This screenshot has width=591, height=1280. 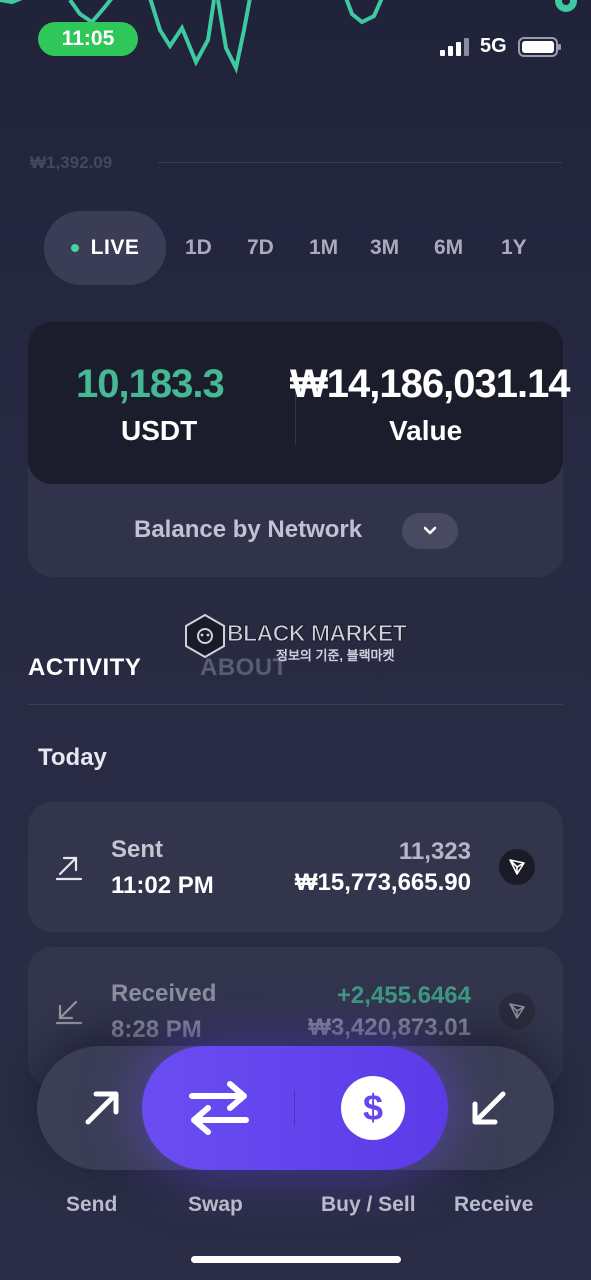 I want to click on token-balance: 10,183.3, so click(x=150, y=384).